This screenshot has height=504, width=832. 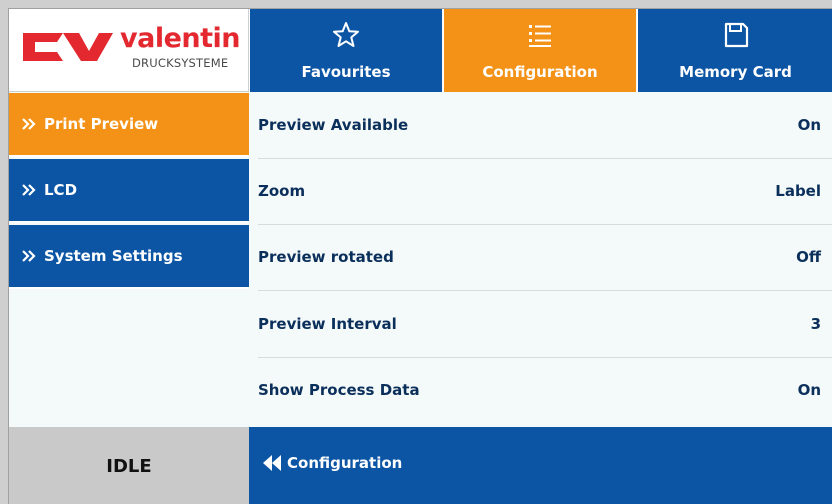 What do you see at coordinates (180, 63) in the screenshot?
I see `logo-subtitle: DRUCKSYSTEME` at bounding box center [180, 63].